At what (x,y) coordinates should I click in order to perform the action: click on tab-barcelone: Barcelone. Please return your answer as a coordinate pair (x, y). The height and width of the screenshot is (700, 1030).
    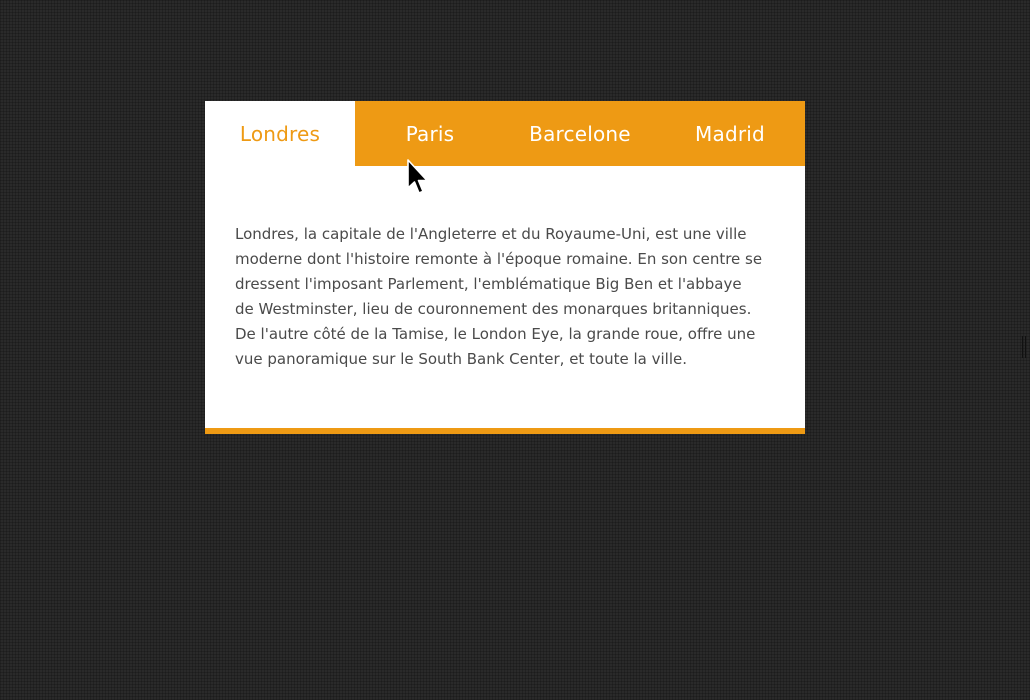
    Looking at the image, I should click on (580, 133).